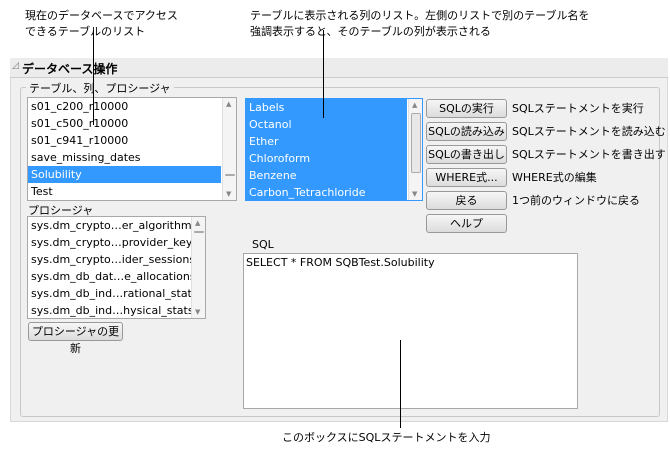 The image size is (670, 451). Describe the element at coordinates (386, 437) in the screenshot. I see `sql-annotation: このボックスにSQLステートメントを入力` at that location.